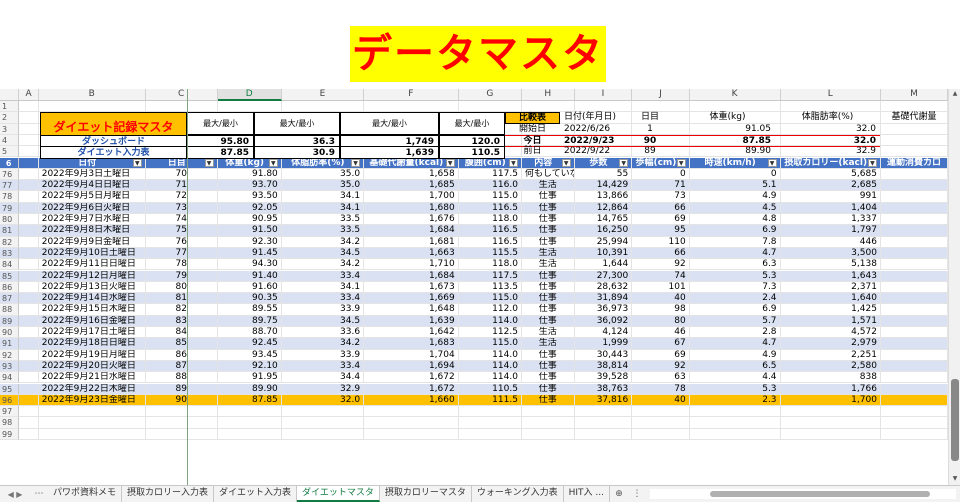  Describe the element at coordinates (830, 310) in the screenshot. I see `table-cell: 1,425` at that location.